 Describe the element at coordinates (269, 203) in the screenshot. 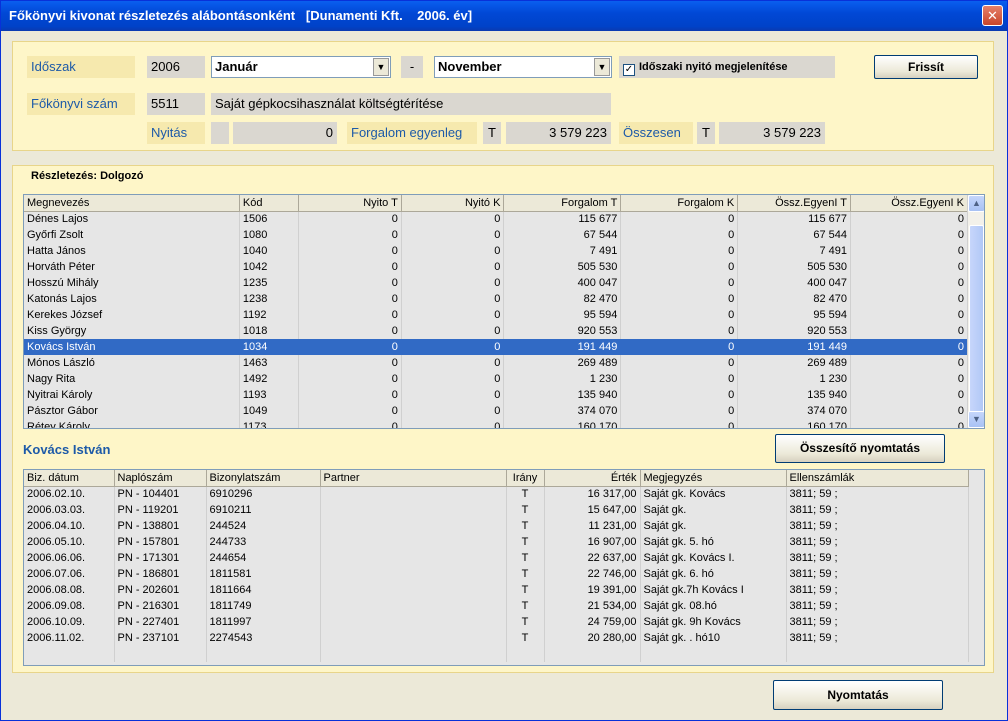

I see `employee-col-header: Kód` at that location.